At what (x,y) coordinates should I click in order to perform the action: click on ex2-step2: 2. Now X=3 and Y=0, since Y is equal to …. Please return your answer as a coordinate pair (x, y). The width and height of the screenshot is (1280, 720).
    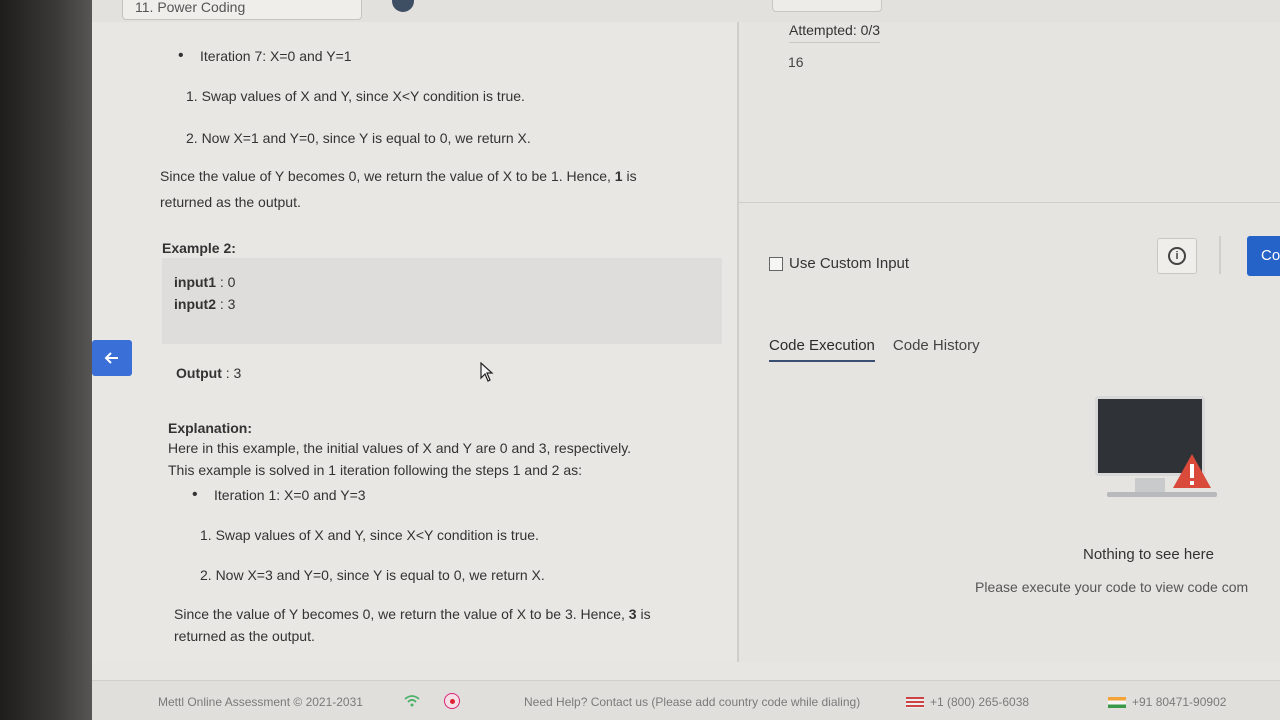
    Looking at the image, I should click on (372, 575).